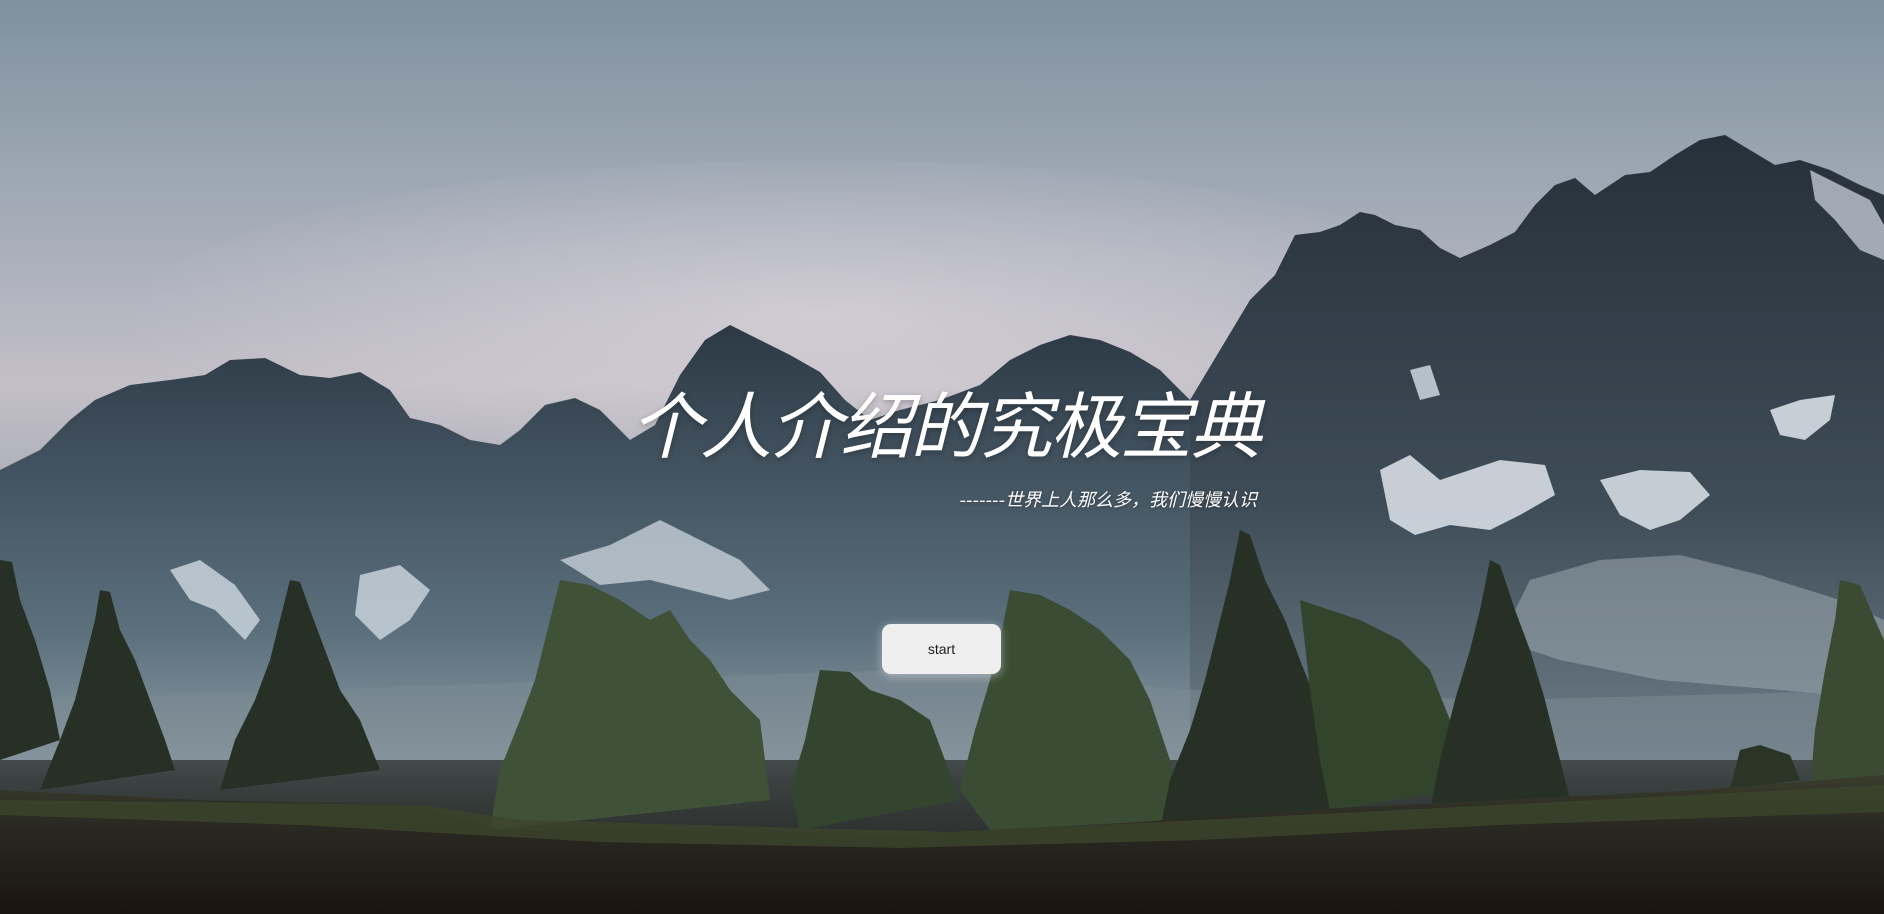 The image size is (1884, 914). What do you see at coordinates (941, 649) in the screenshot?
I see `start-button: start` at bounding box center [941, 649].